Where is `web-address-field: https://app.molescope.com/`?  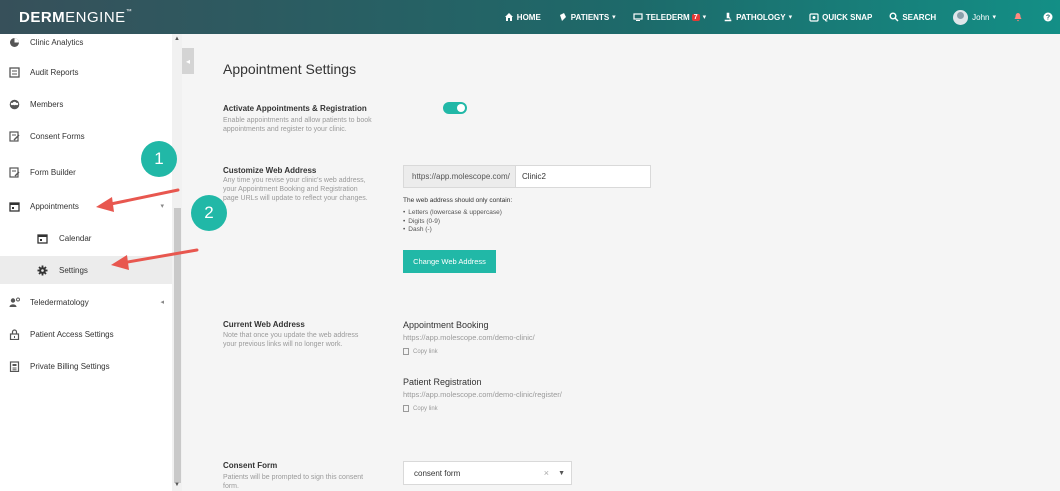 web-address-field: https://app.molescope.com/ is located at coordinates (527, 176).